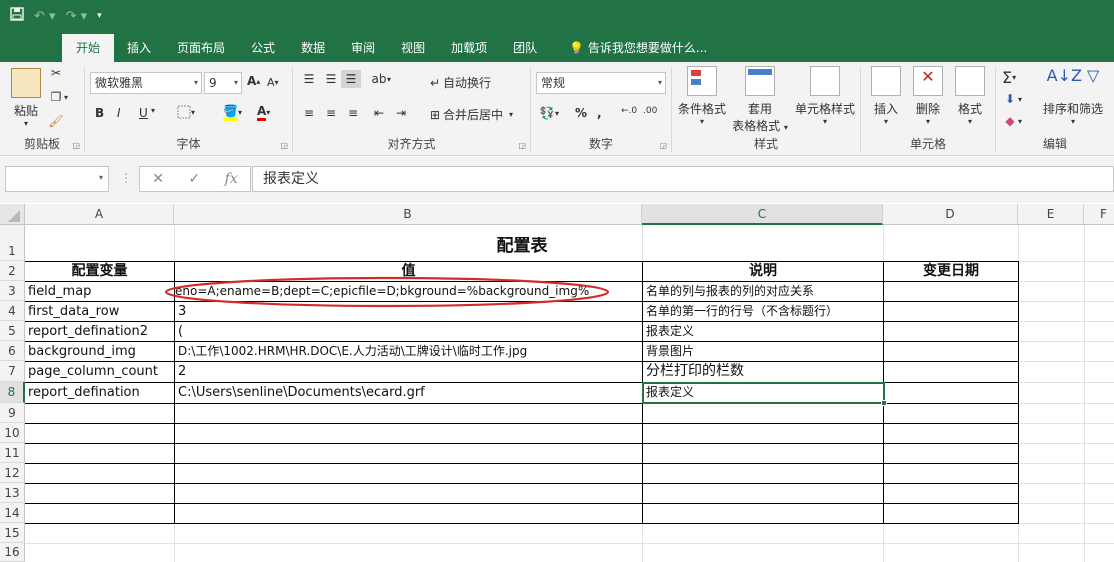 The width and height of the screenshot is (1114, 562). What do you see at coordinates (363, 48) in the screenshot?
I see `tab-review: 审阅` at bounding box center [363, 48].